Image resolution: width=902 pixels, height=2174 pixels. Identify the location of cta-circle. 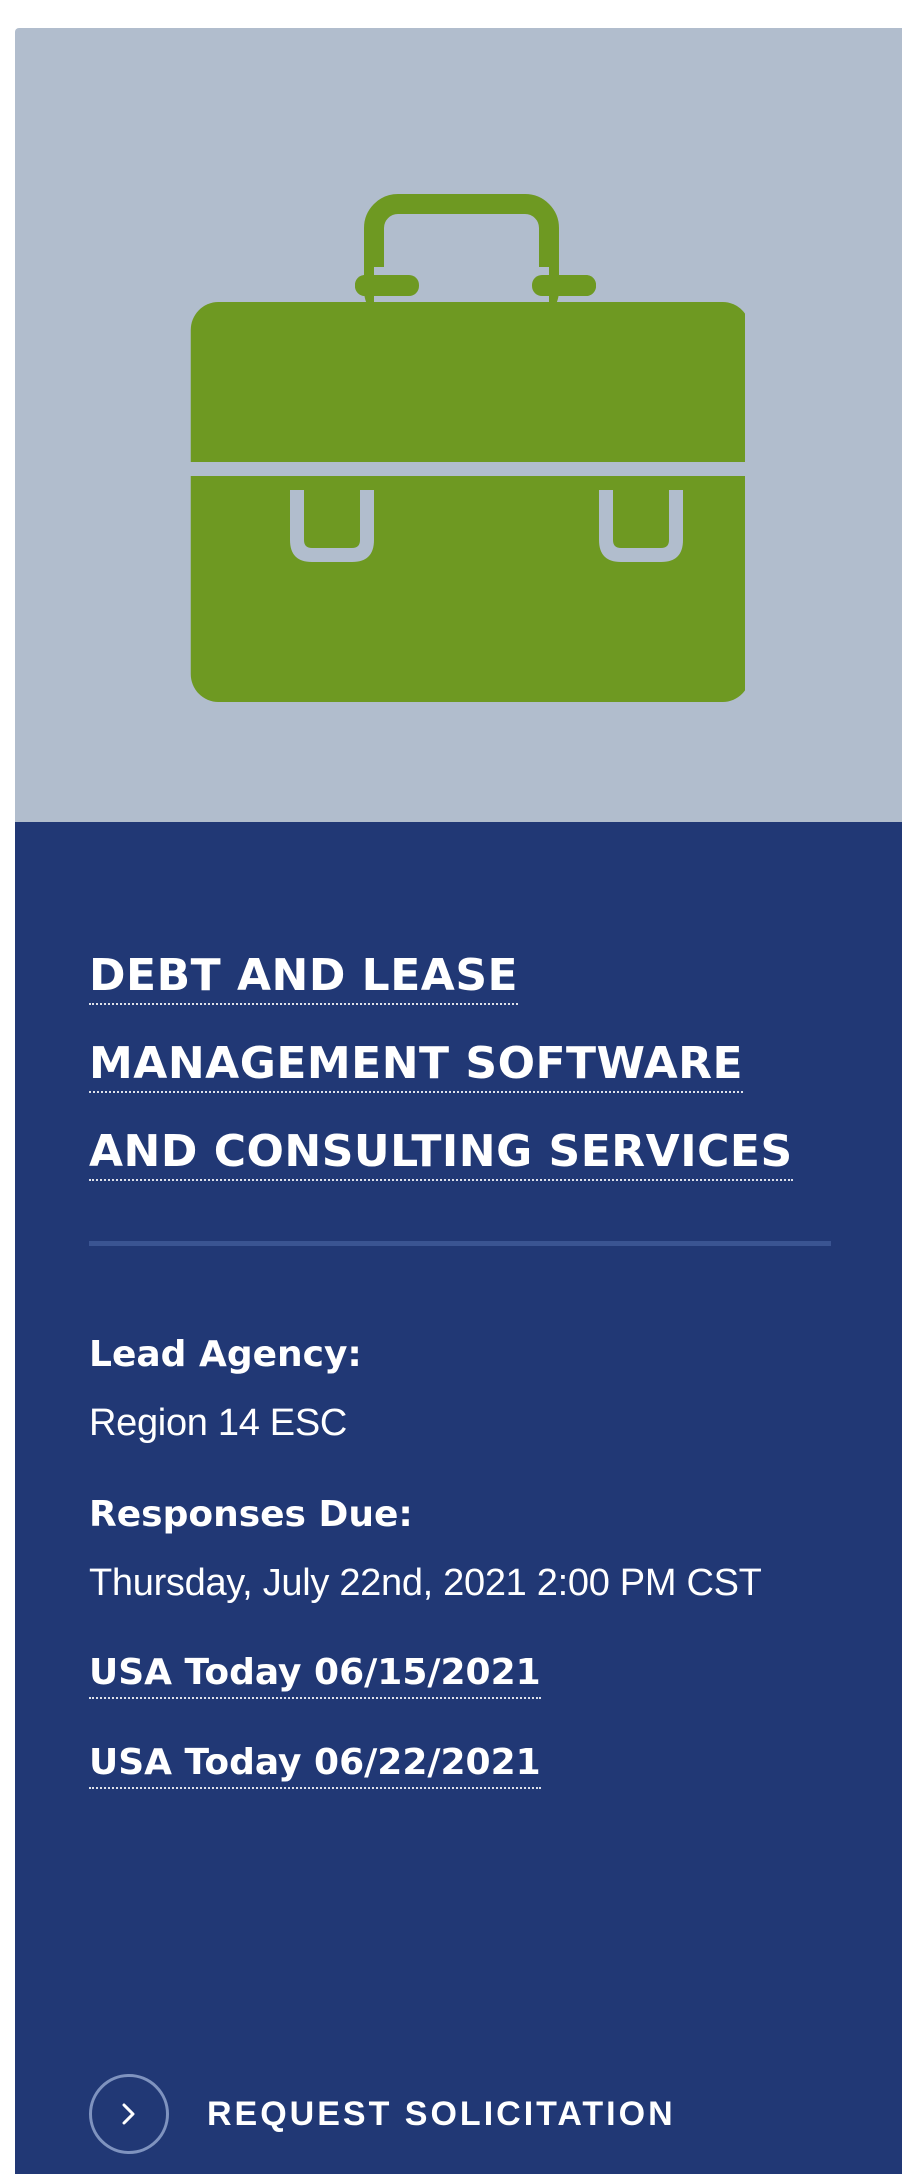
(129, 2114).